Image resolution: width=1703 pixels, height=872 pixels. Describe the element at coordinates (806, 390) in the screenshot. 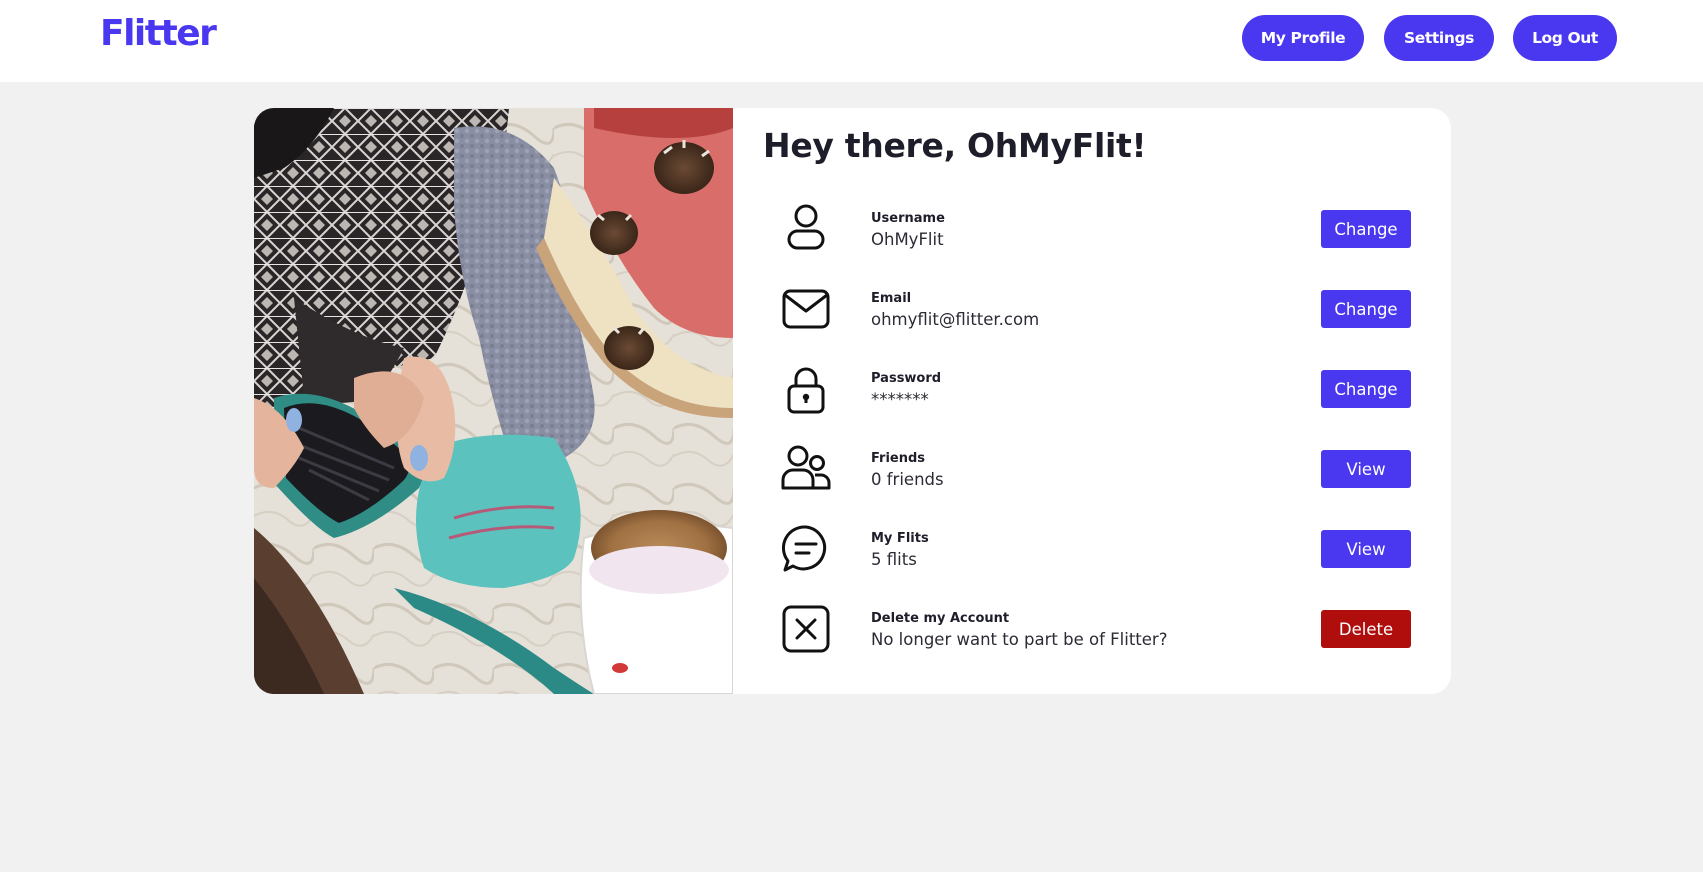

I see `lock-icon` at that location.